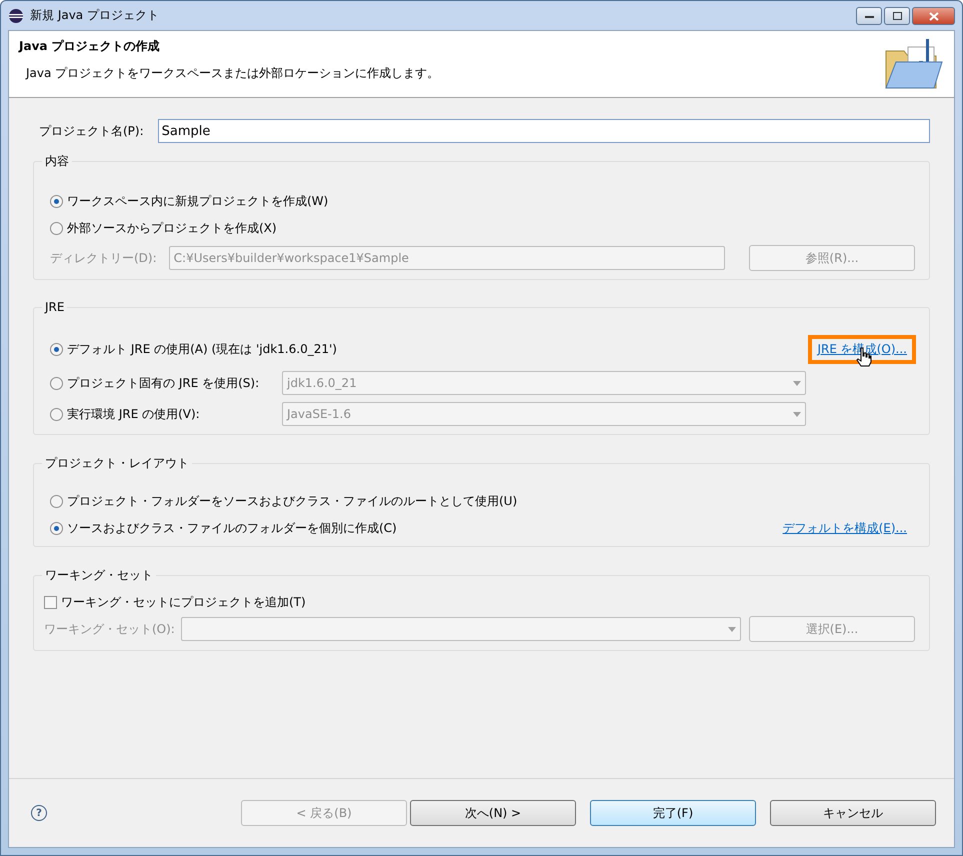 The image size is (963, 856). What do you see at coordinates (117, 463) in the screenshot?
I see `group-title: プロジェクト・レイアウト` at bounding box center [117, 463].